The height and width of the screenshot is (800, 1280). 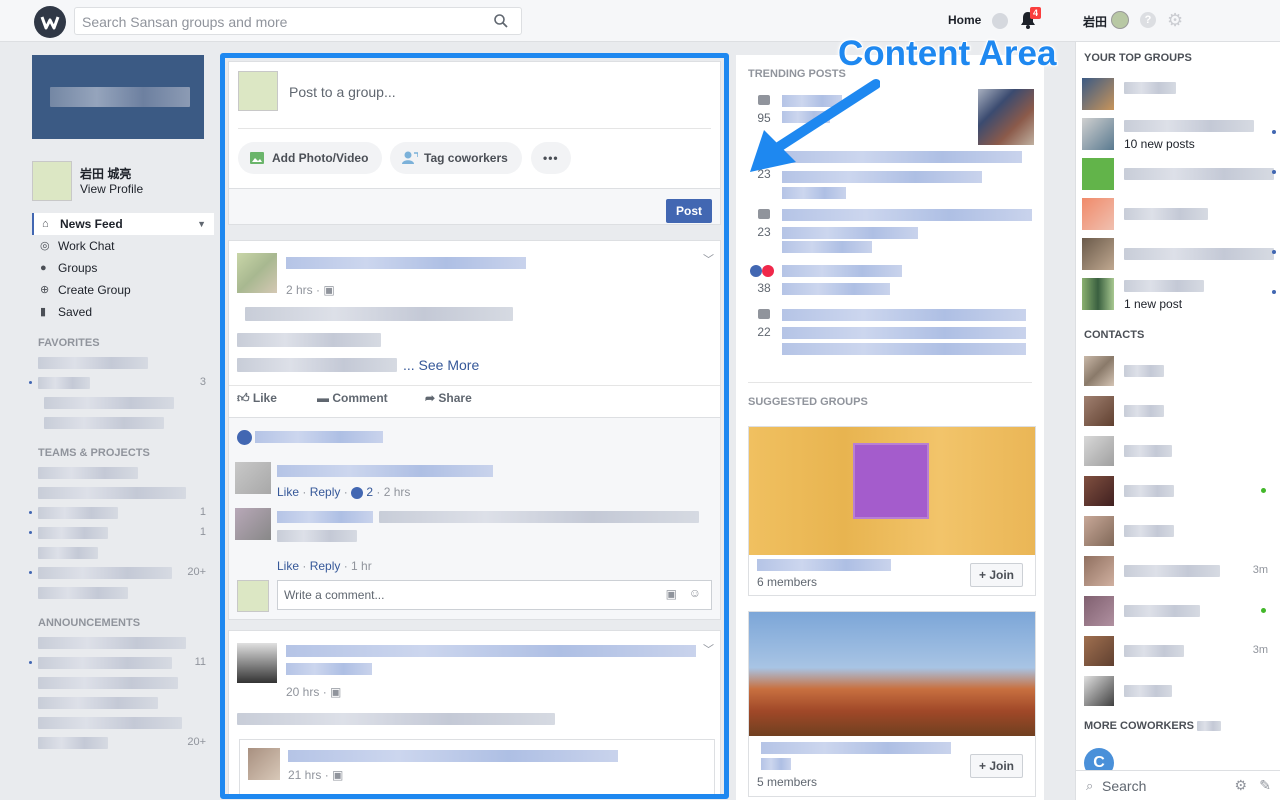 I want to click on post-timestamp: 20 hrs · ▣, so click(x=313, y=692).